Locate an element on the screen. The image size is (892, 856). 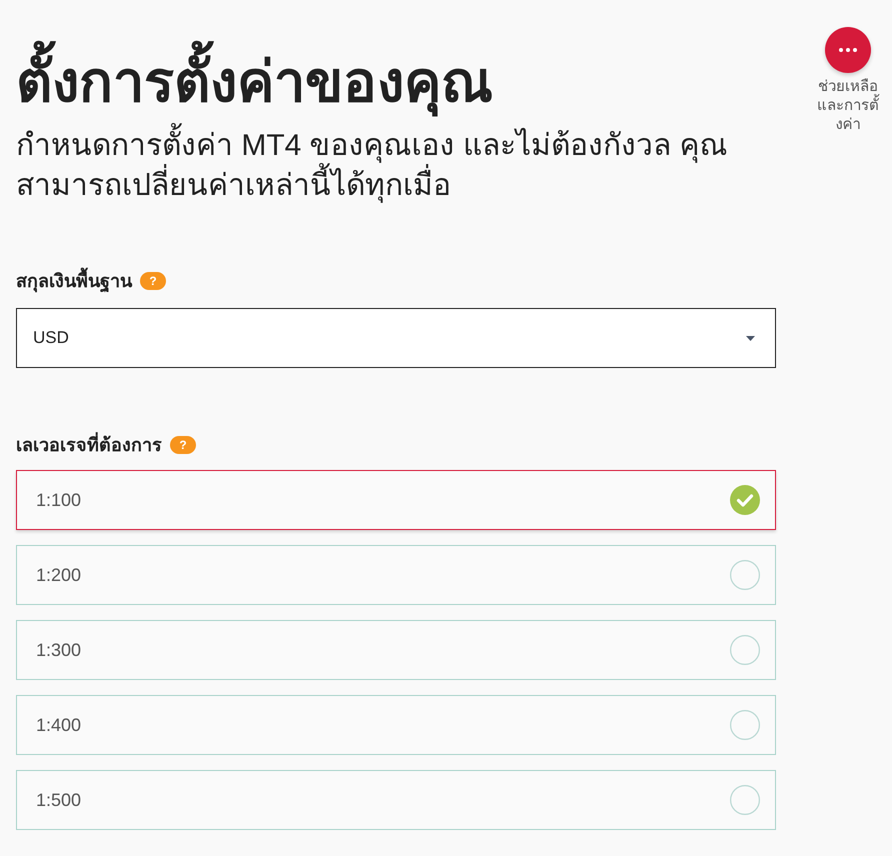
field-label: สกุลเงินพื้นฐาน is located at coordinates (74, 281).